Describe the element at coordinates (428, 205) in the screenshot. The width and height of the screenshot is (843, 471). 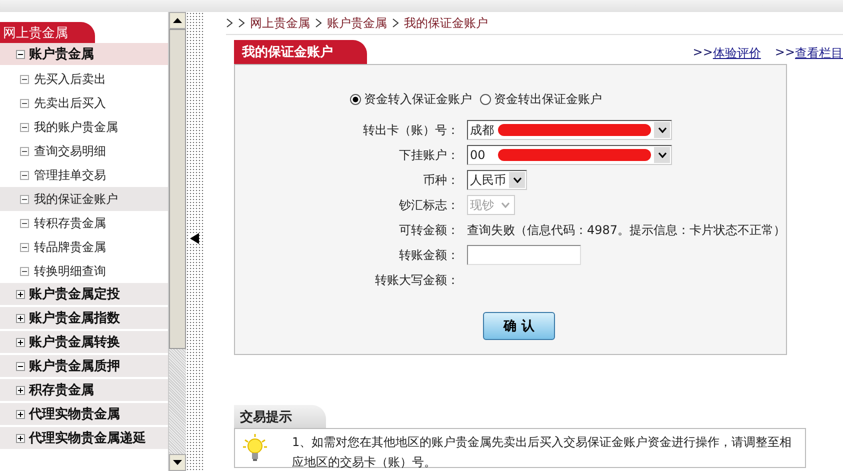
I see `field-label: 钞汇标志：` at that location.